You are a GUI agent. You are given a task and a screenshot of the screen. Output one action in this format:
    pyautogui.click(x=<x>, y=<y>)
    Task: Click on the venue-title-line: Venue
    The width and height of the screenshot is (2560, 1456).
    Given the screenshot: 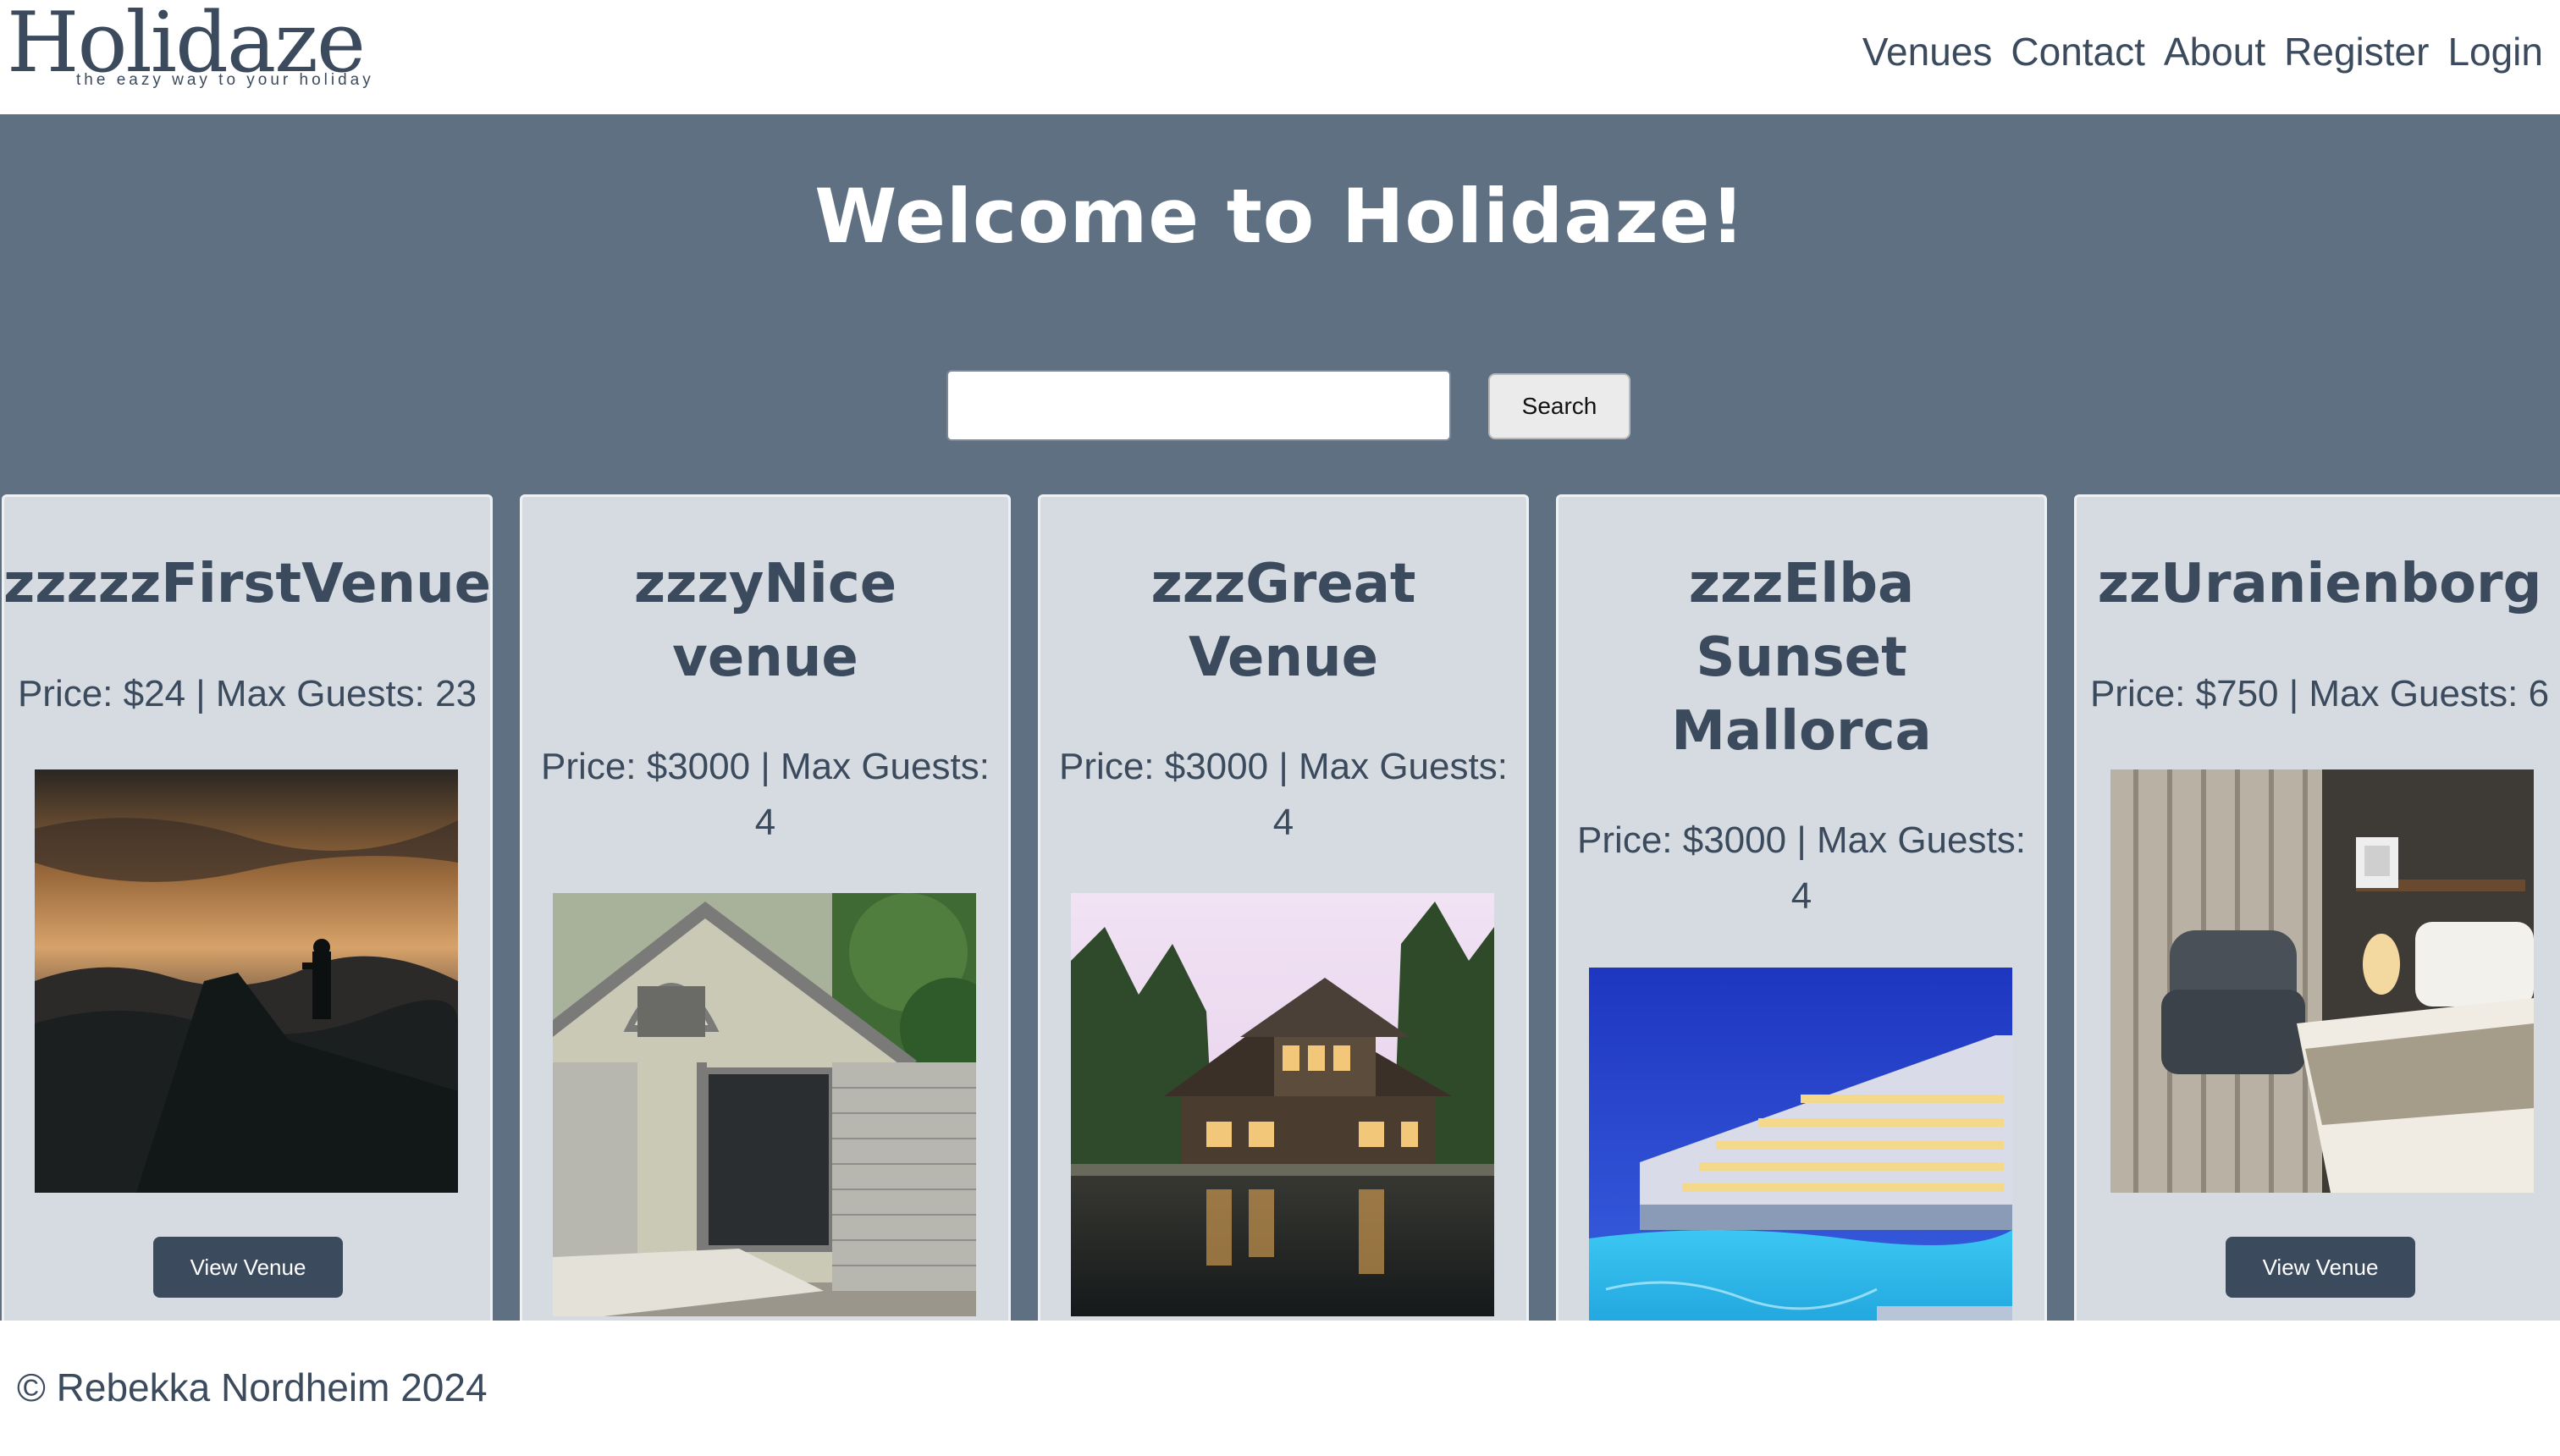 What is the action you would take?
    pyautogui.click(x=1283, y=657)
    